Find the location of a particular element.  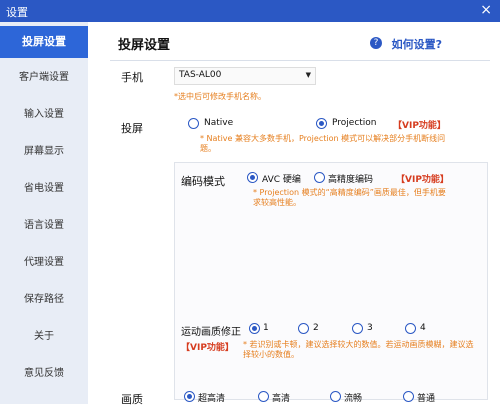

motion-3-label: 3 is located at coordinates (370, 328).